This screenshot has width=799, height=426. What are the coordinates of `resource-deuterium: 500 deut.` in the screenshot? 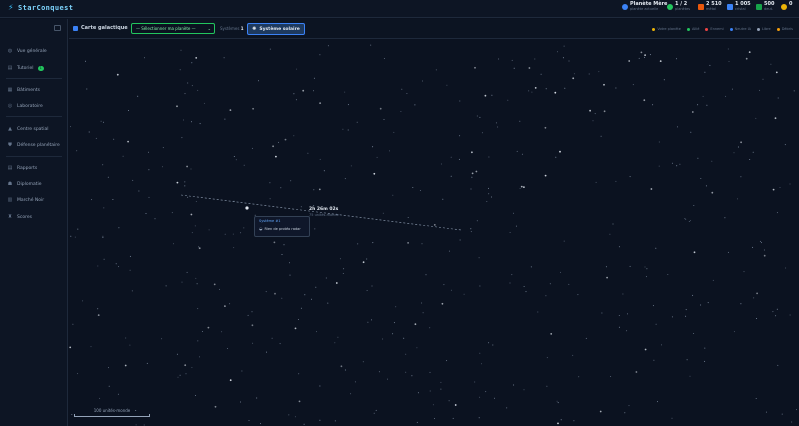 It's located at (765, 7).